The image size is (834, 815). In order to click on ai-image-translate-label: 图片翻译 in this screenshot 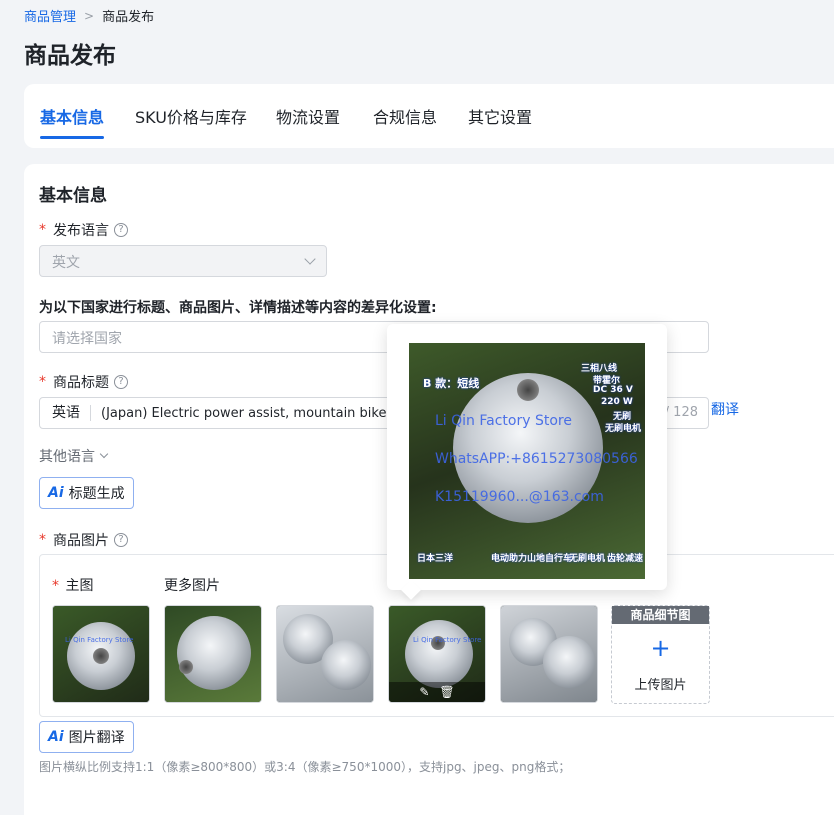, I will do `click(96, 738)`.